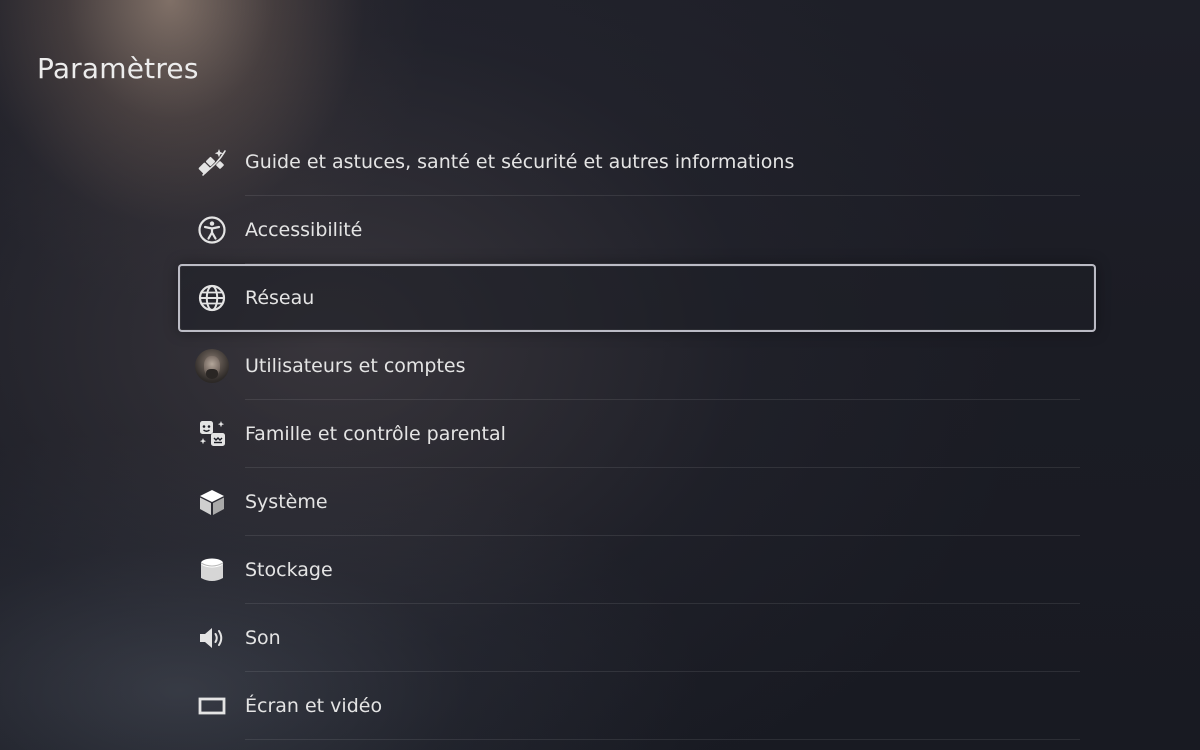 The width and height of the screenshot is (1200, 750). I want to click on settings-item-family: Famille et contrôle parental, so click(637, 434).